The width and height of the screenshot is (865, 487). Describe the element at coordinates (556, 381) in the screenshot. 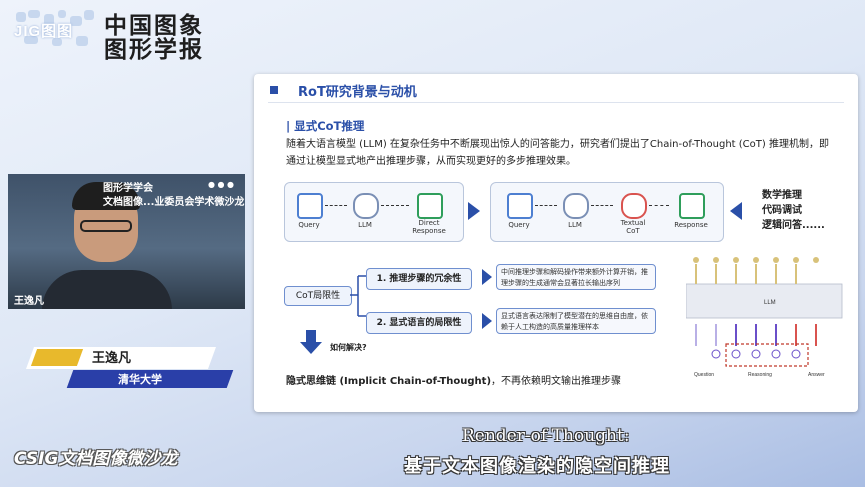

I see `implicit-cot-rest: ，不再依赖明文输出推理步骤` at that location.